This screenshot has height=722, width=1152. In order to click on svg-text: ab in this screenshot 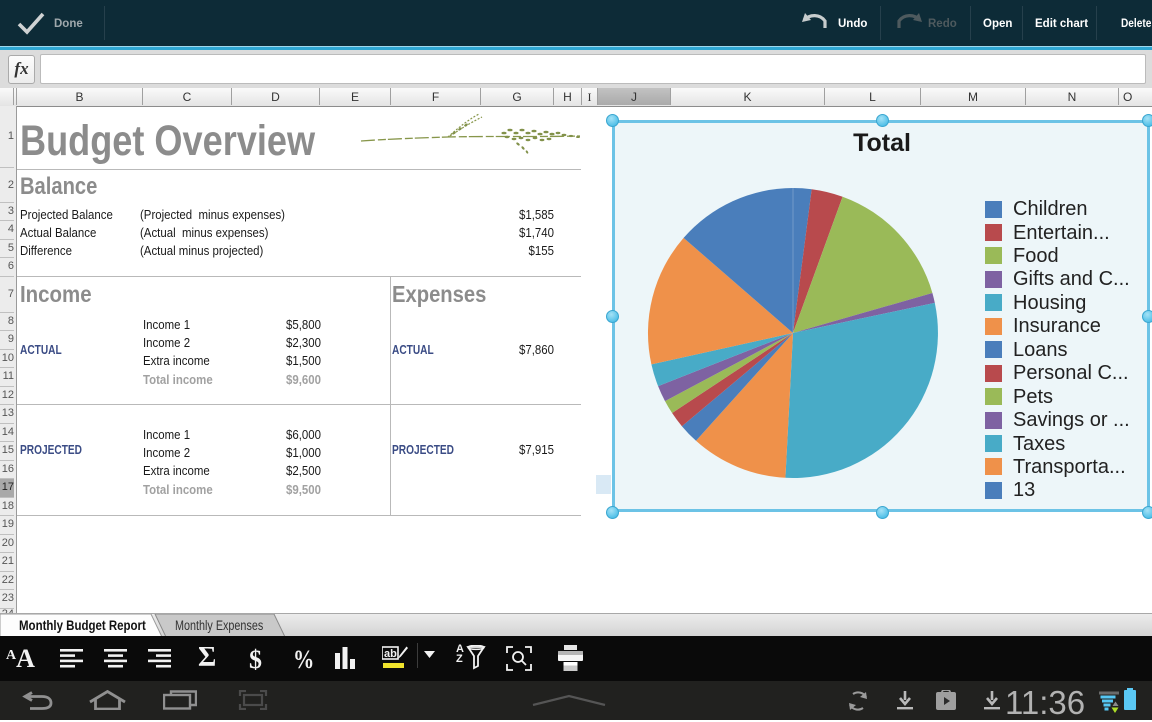, I will do `click(390, 654)`.